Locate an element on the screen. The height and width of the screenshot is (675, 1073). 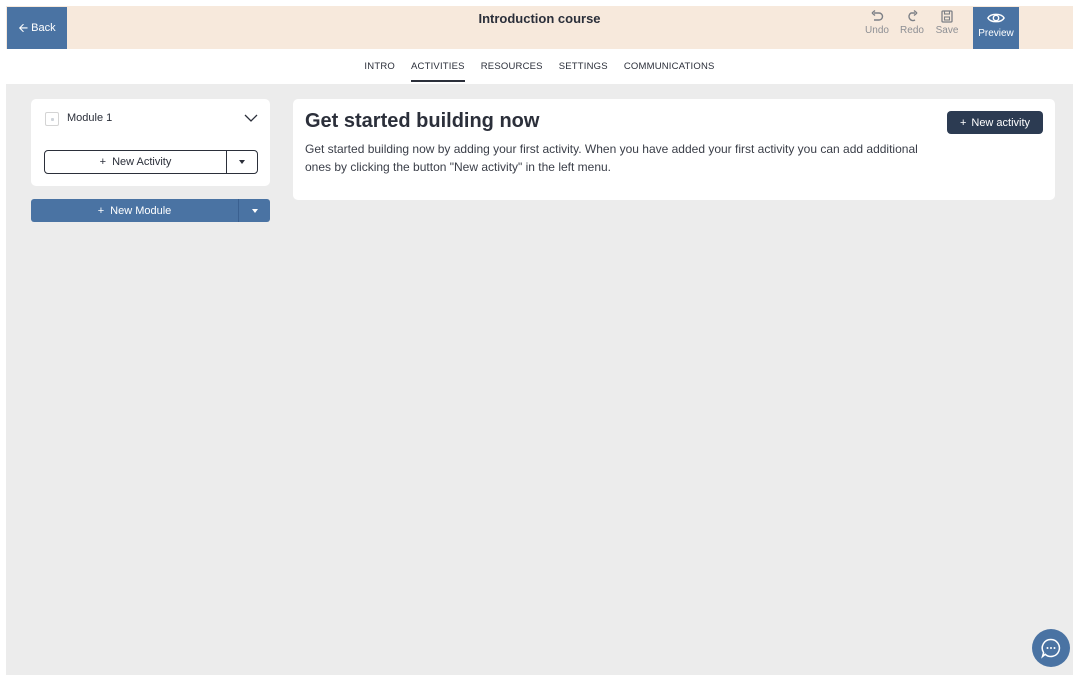
undo-button: Undo is located at coordinates (877, 22).